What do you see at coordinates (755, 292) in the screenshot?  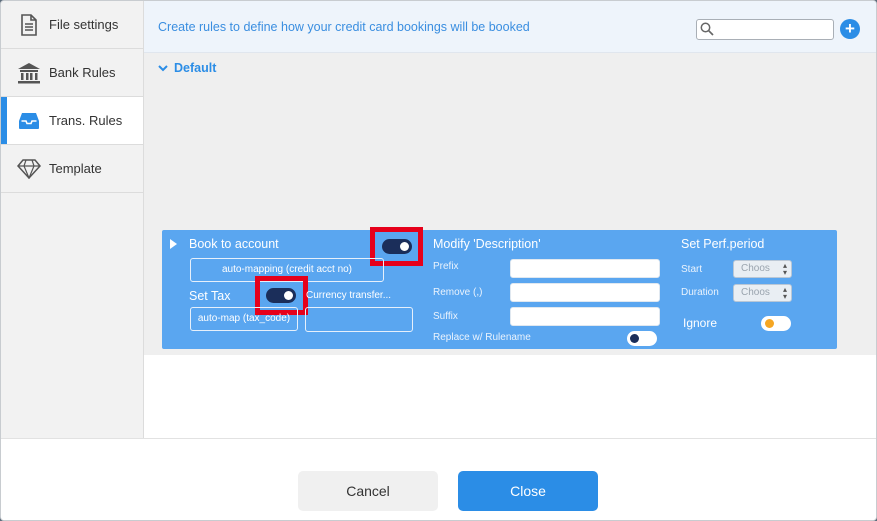 I see `duration-select-value: Choos` at bounding box center [755, 292].